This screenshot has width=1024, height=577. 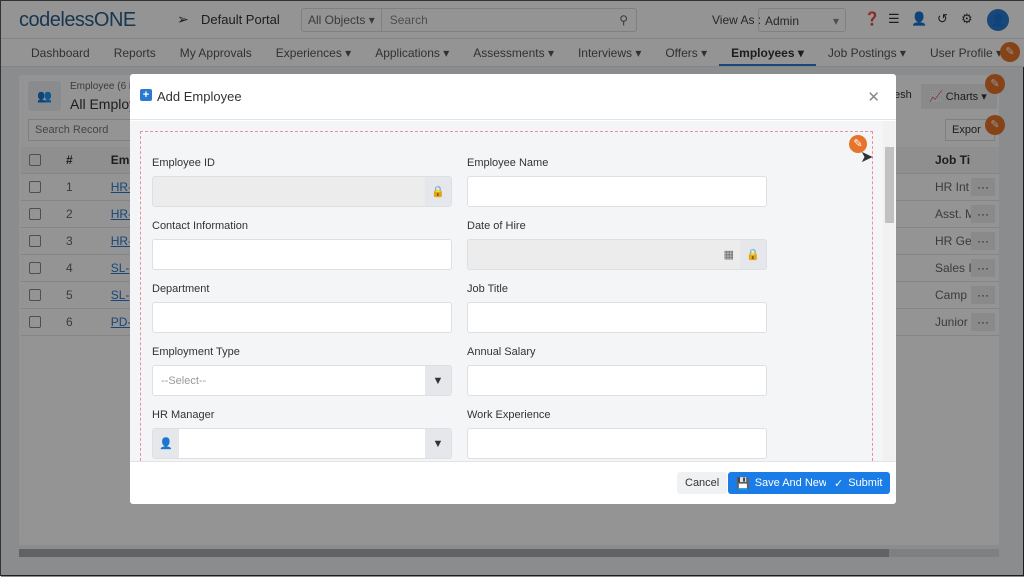 I want to click on save-and-new-button: 💾 Save And New, so click(x=781, y=483).